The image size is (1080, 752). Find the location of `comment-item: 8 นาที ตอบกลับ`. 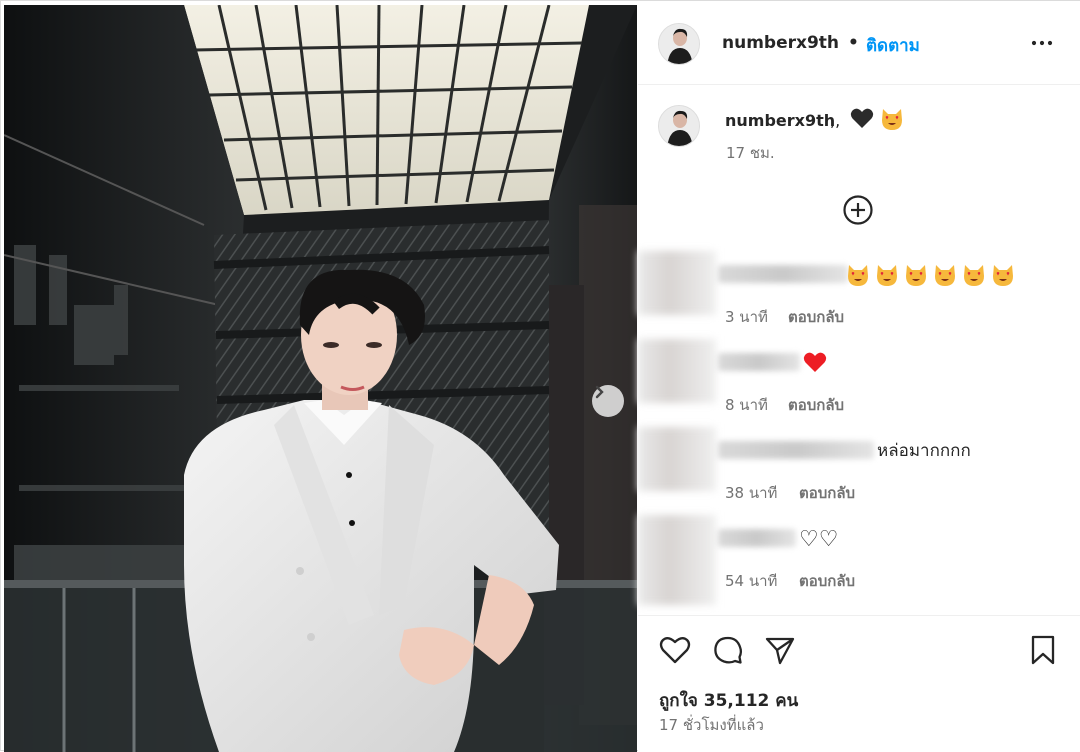

comment-item: 8 นาที ตอบกลับ is located at coordinates (859, 381).